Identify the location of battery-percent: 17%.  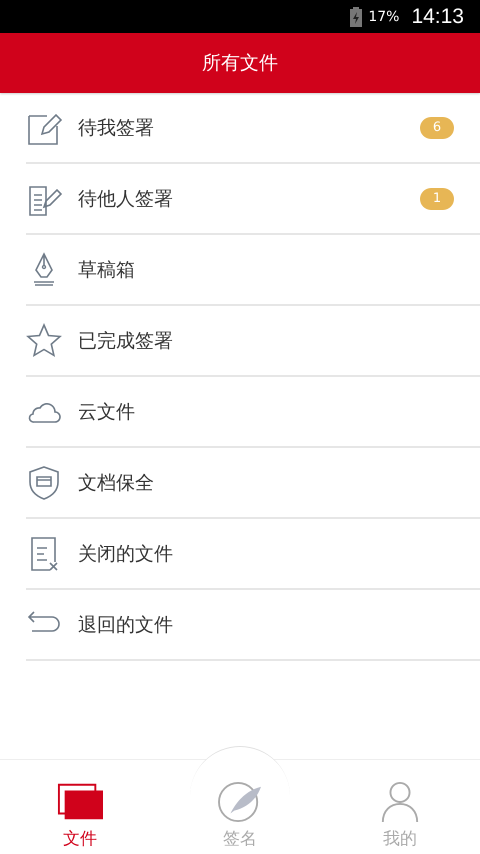
(384, 16).